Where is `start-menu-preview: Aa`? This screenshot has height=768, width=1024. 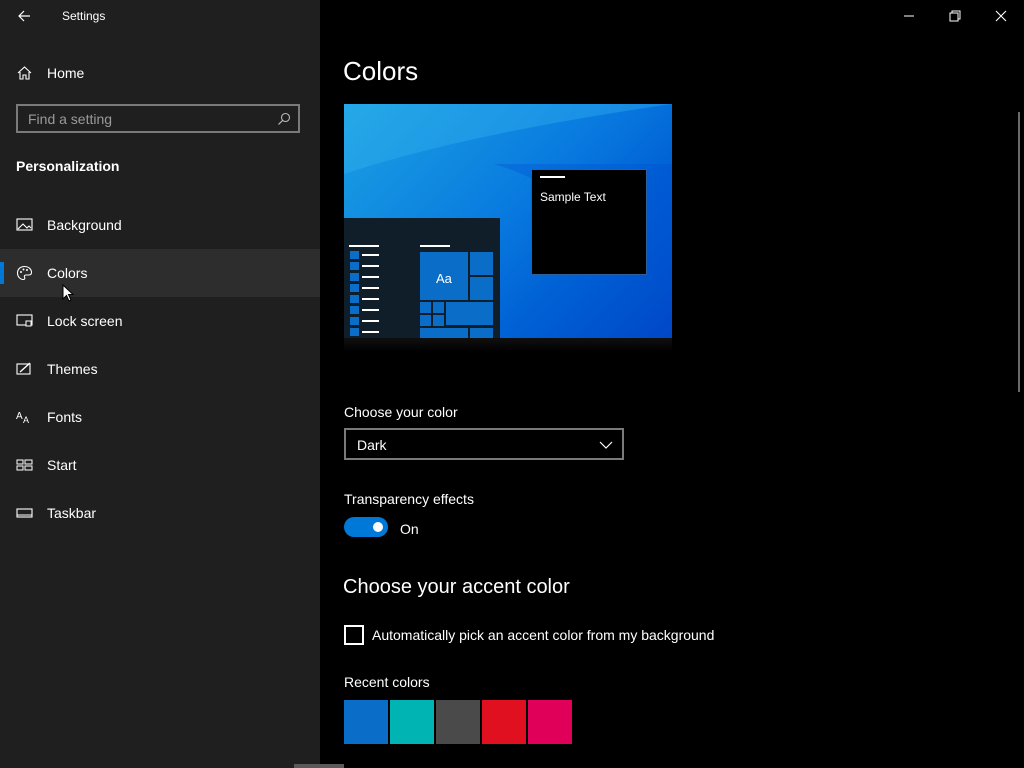
start-menu-preview: Aa is located at coordinates (422, 278).